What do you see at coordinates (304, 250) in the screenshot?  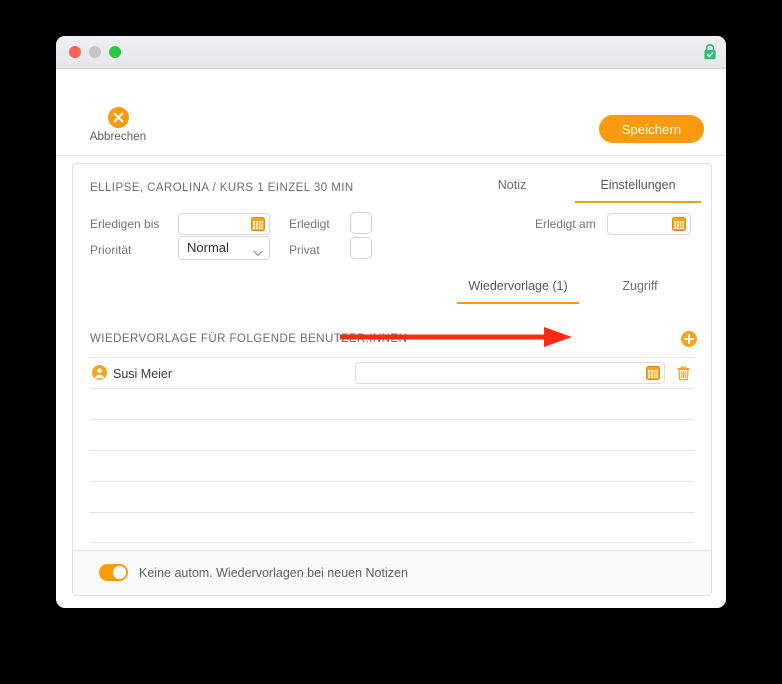 I see `private-checkbox-label: Privat` at bounding box center [304, 250].